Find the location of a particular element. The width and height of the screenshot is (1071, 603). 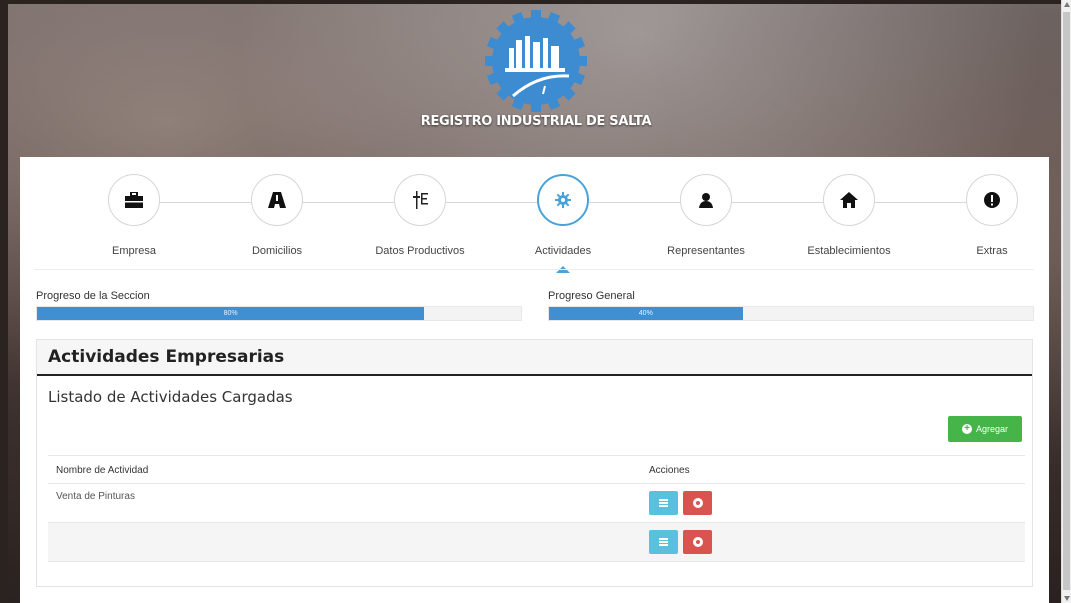

step-actividades: Actividades is located at coordinates (563, 223).